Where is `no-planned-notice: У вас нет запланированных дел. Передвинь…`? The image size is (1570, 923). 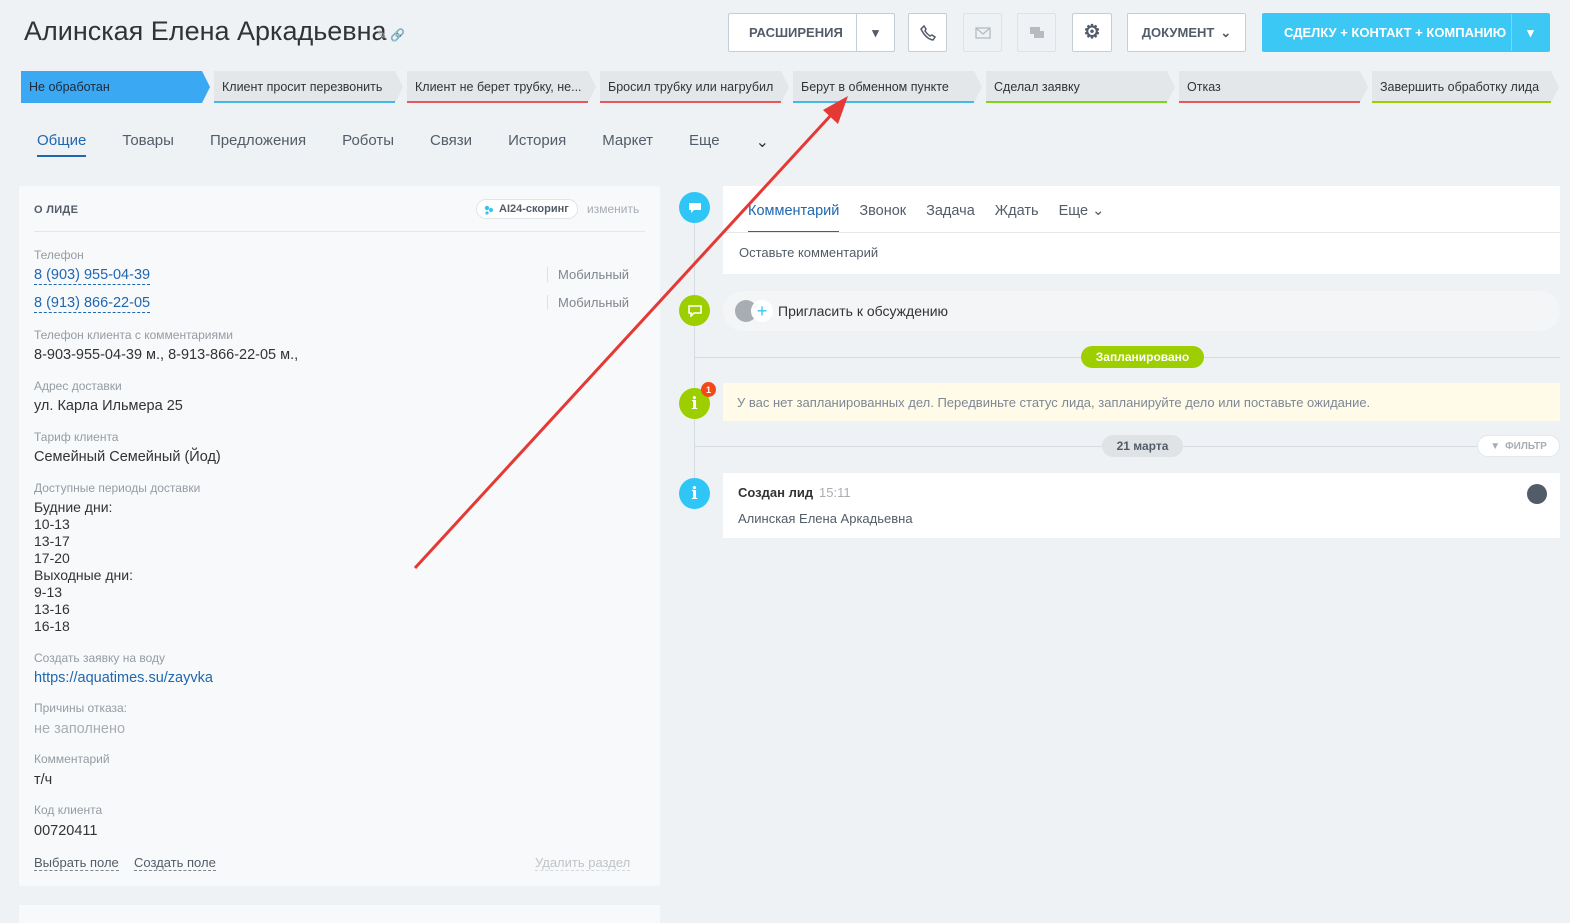 no-planned-notice: У вас нет запланированных дел. Передвинь… is located at coordinates (1141, 402).